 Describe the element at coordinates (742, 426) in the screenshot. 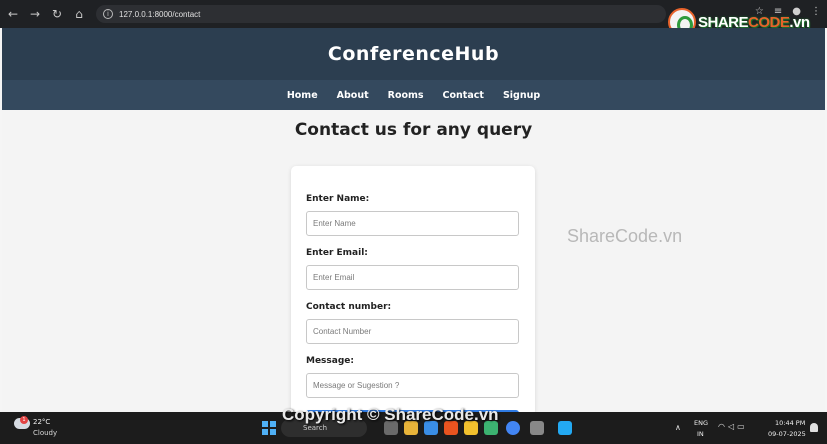

I see `battery-icon: ▭` at that location.